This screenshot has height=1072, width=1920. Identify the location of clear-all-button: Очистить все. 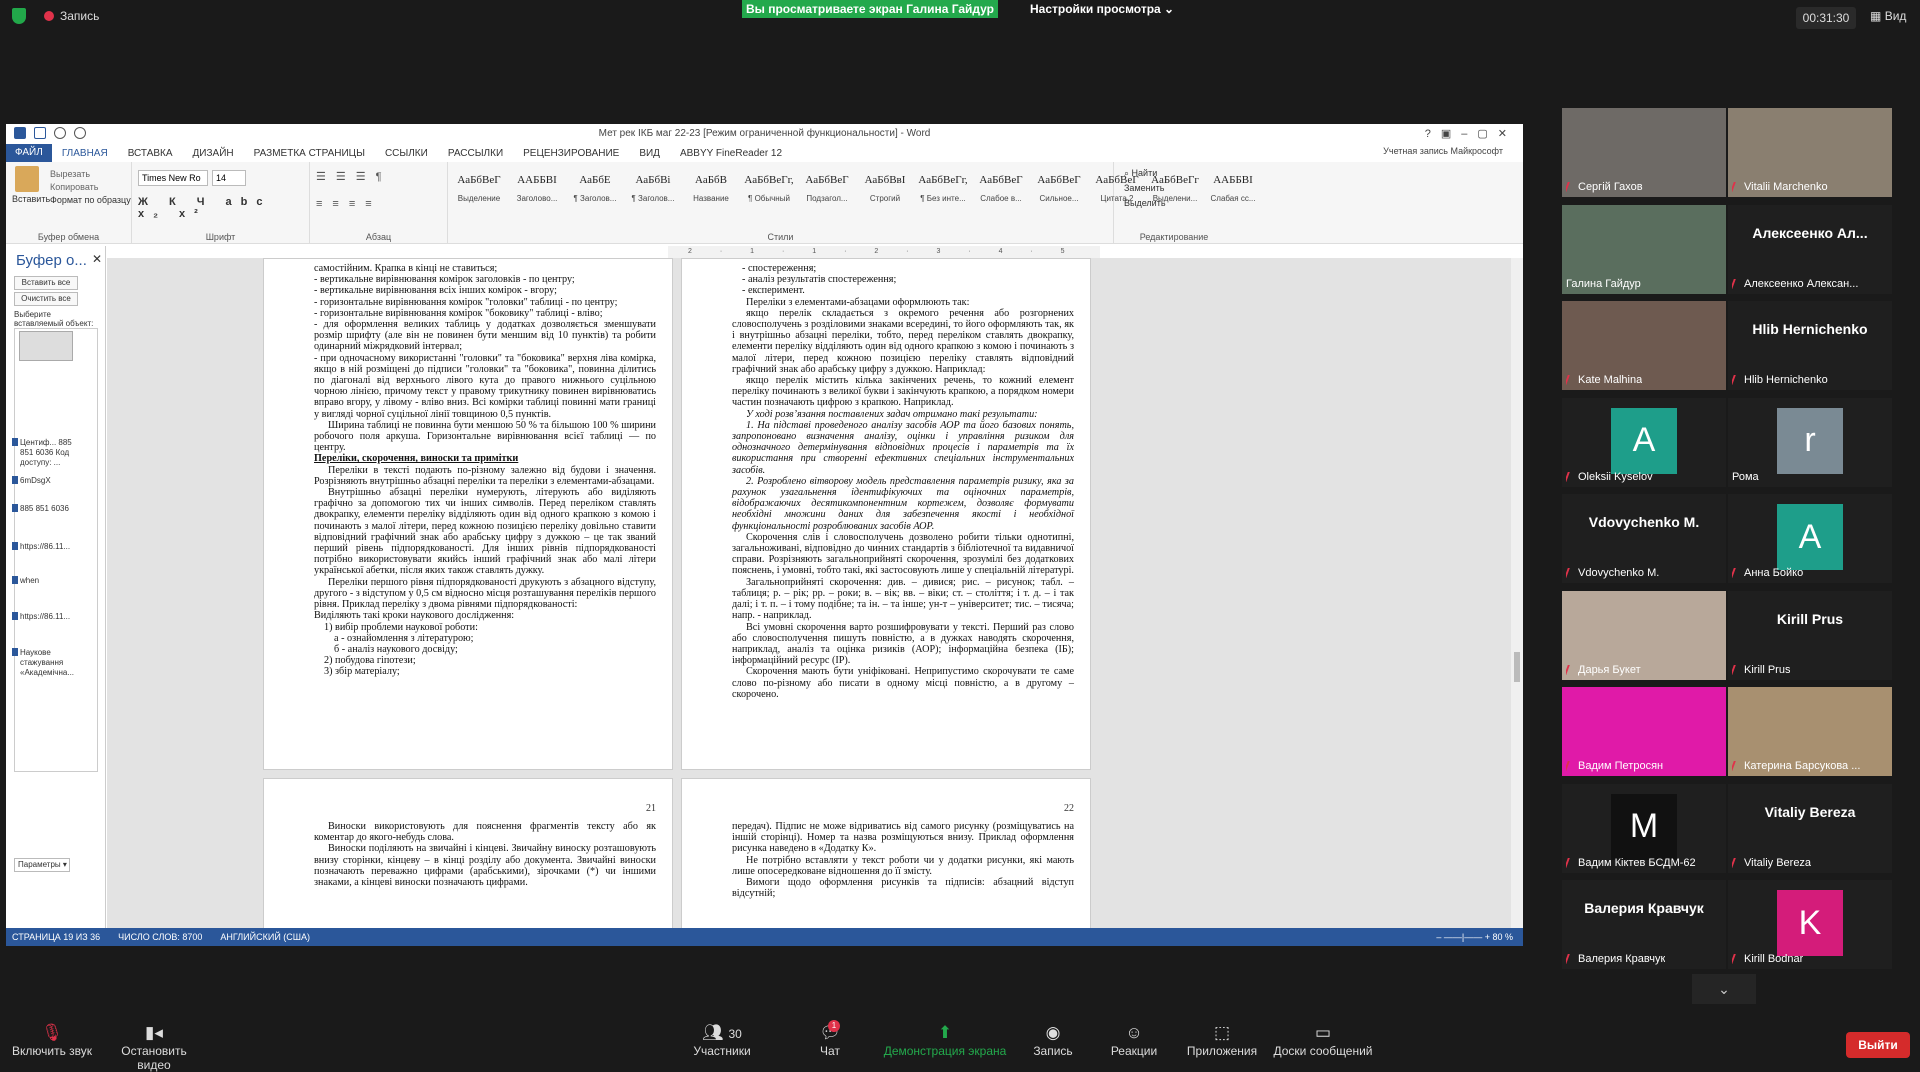
(46, 299).